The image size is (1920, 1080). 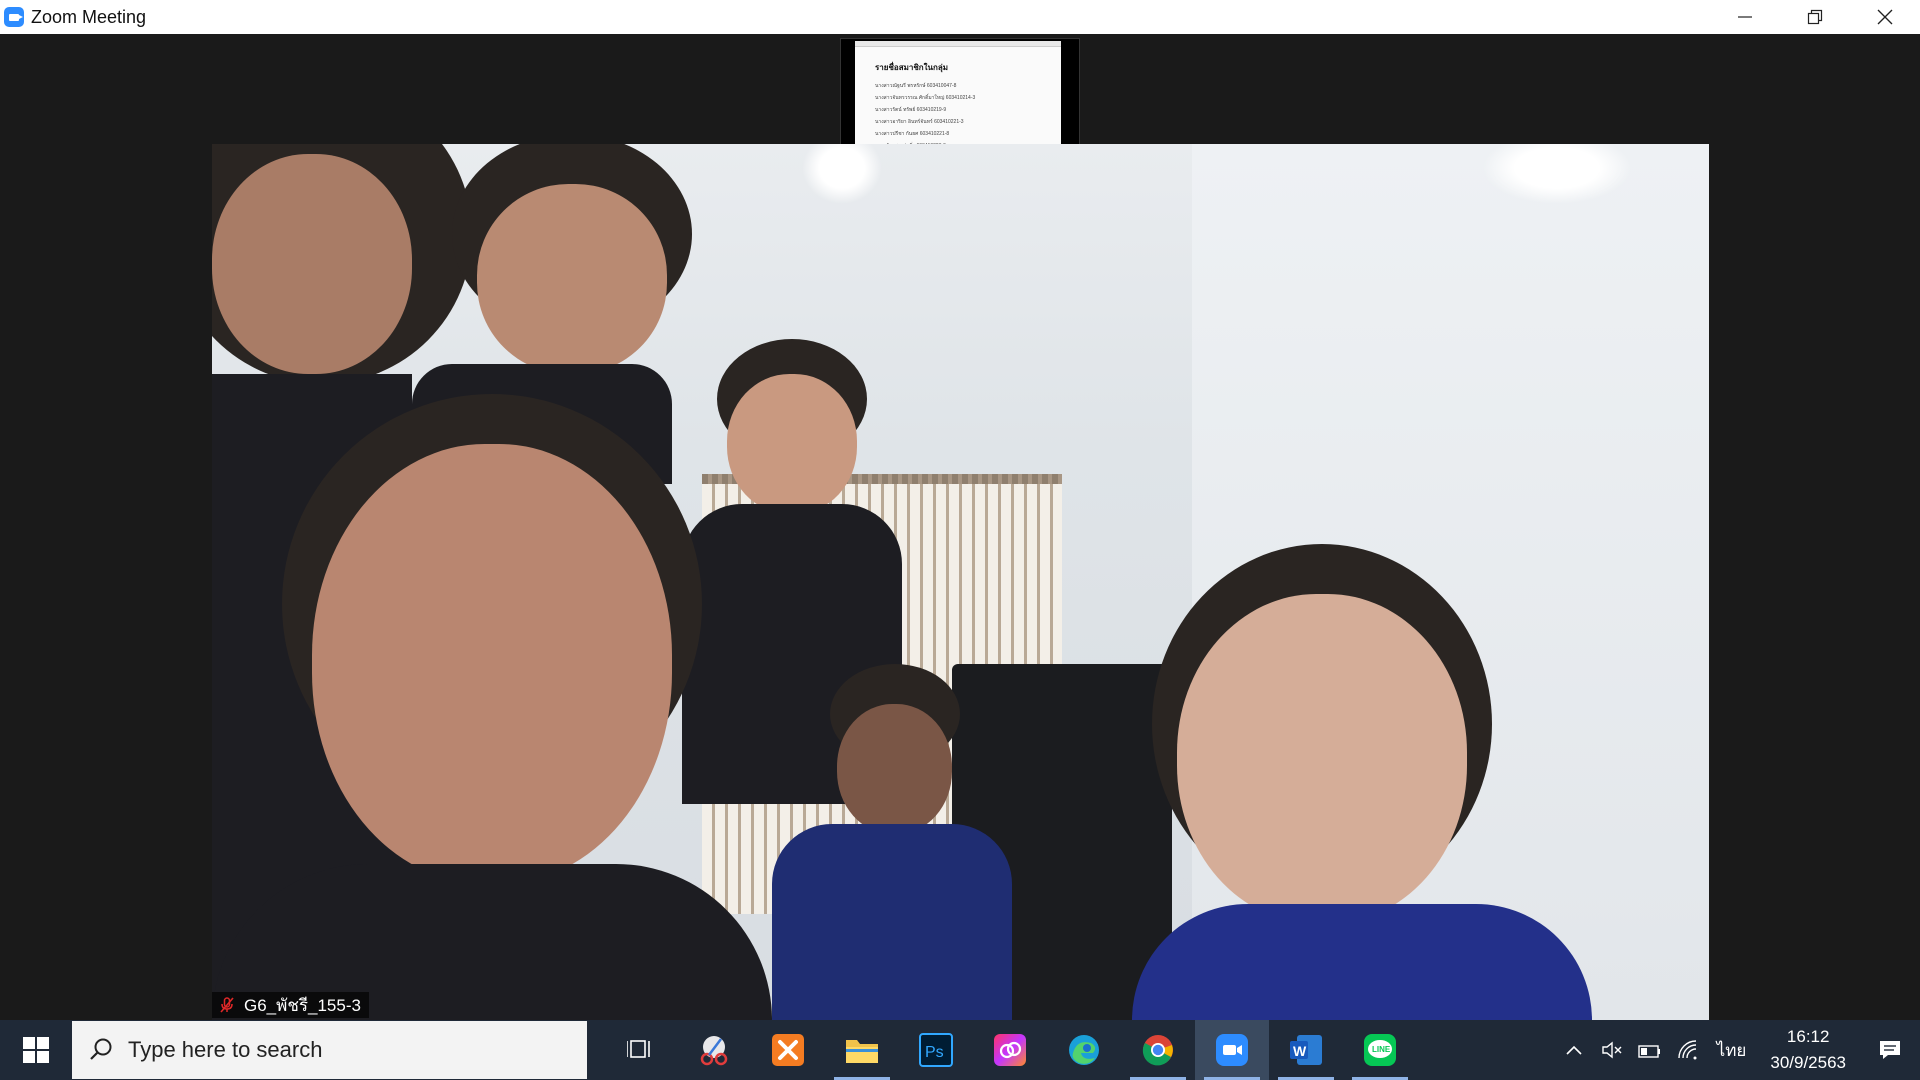 What do you see at coordinates (916, 86) in the screenshot?
I see `document-line: นางสาวณัฐนรี พรหรักษ์ 603410047-8` at bounding box center [916, 86].